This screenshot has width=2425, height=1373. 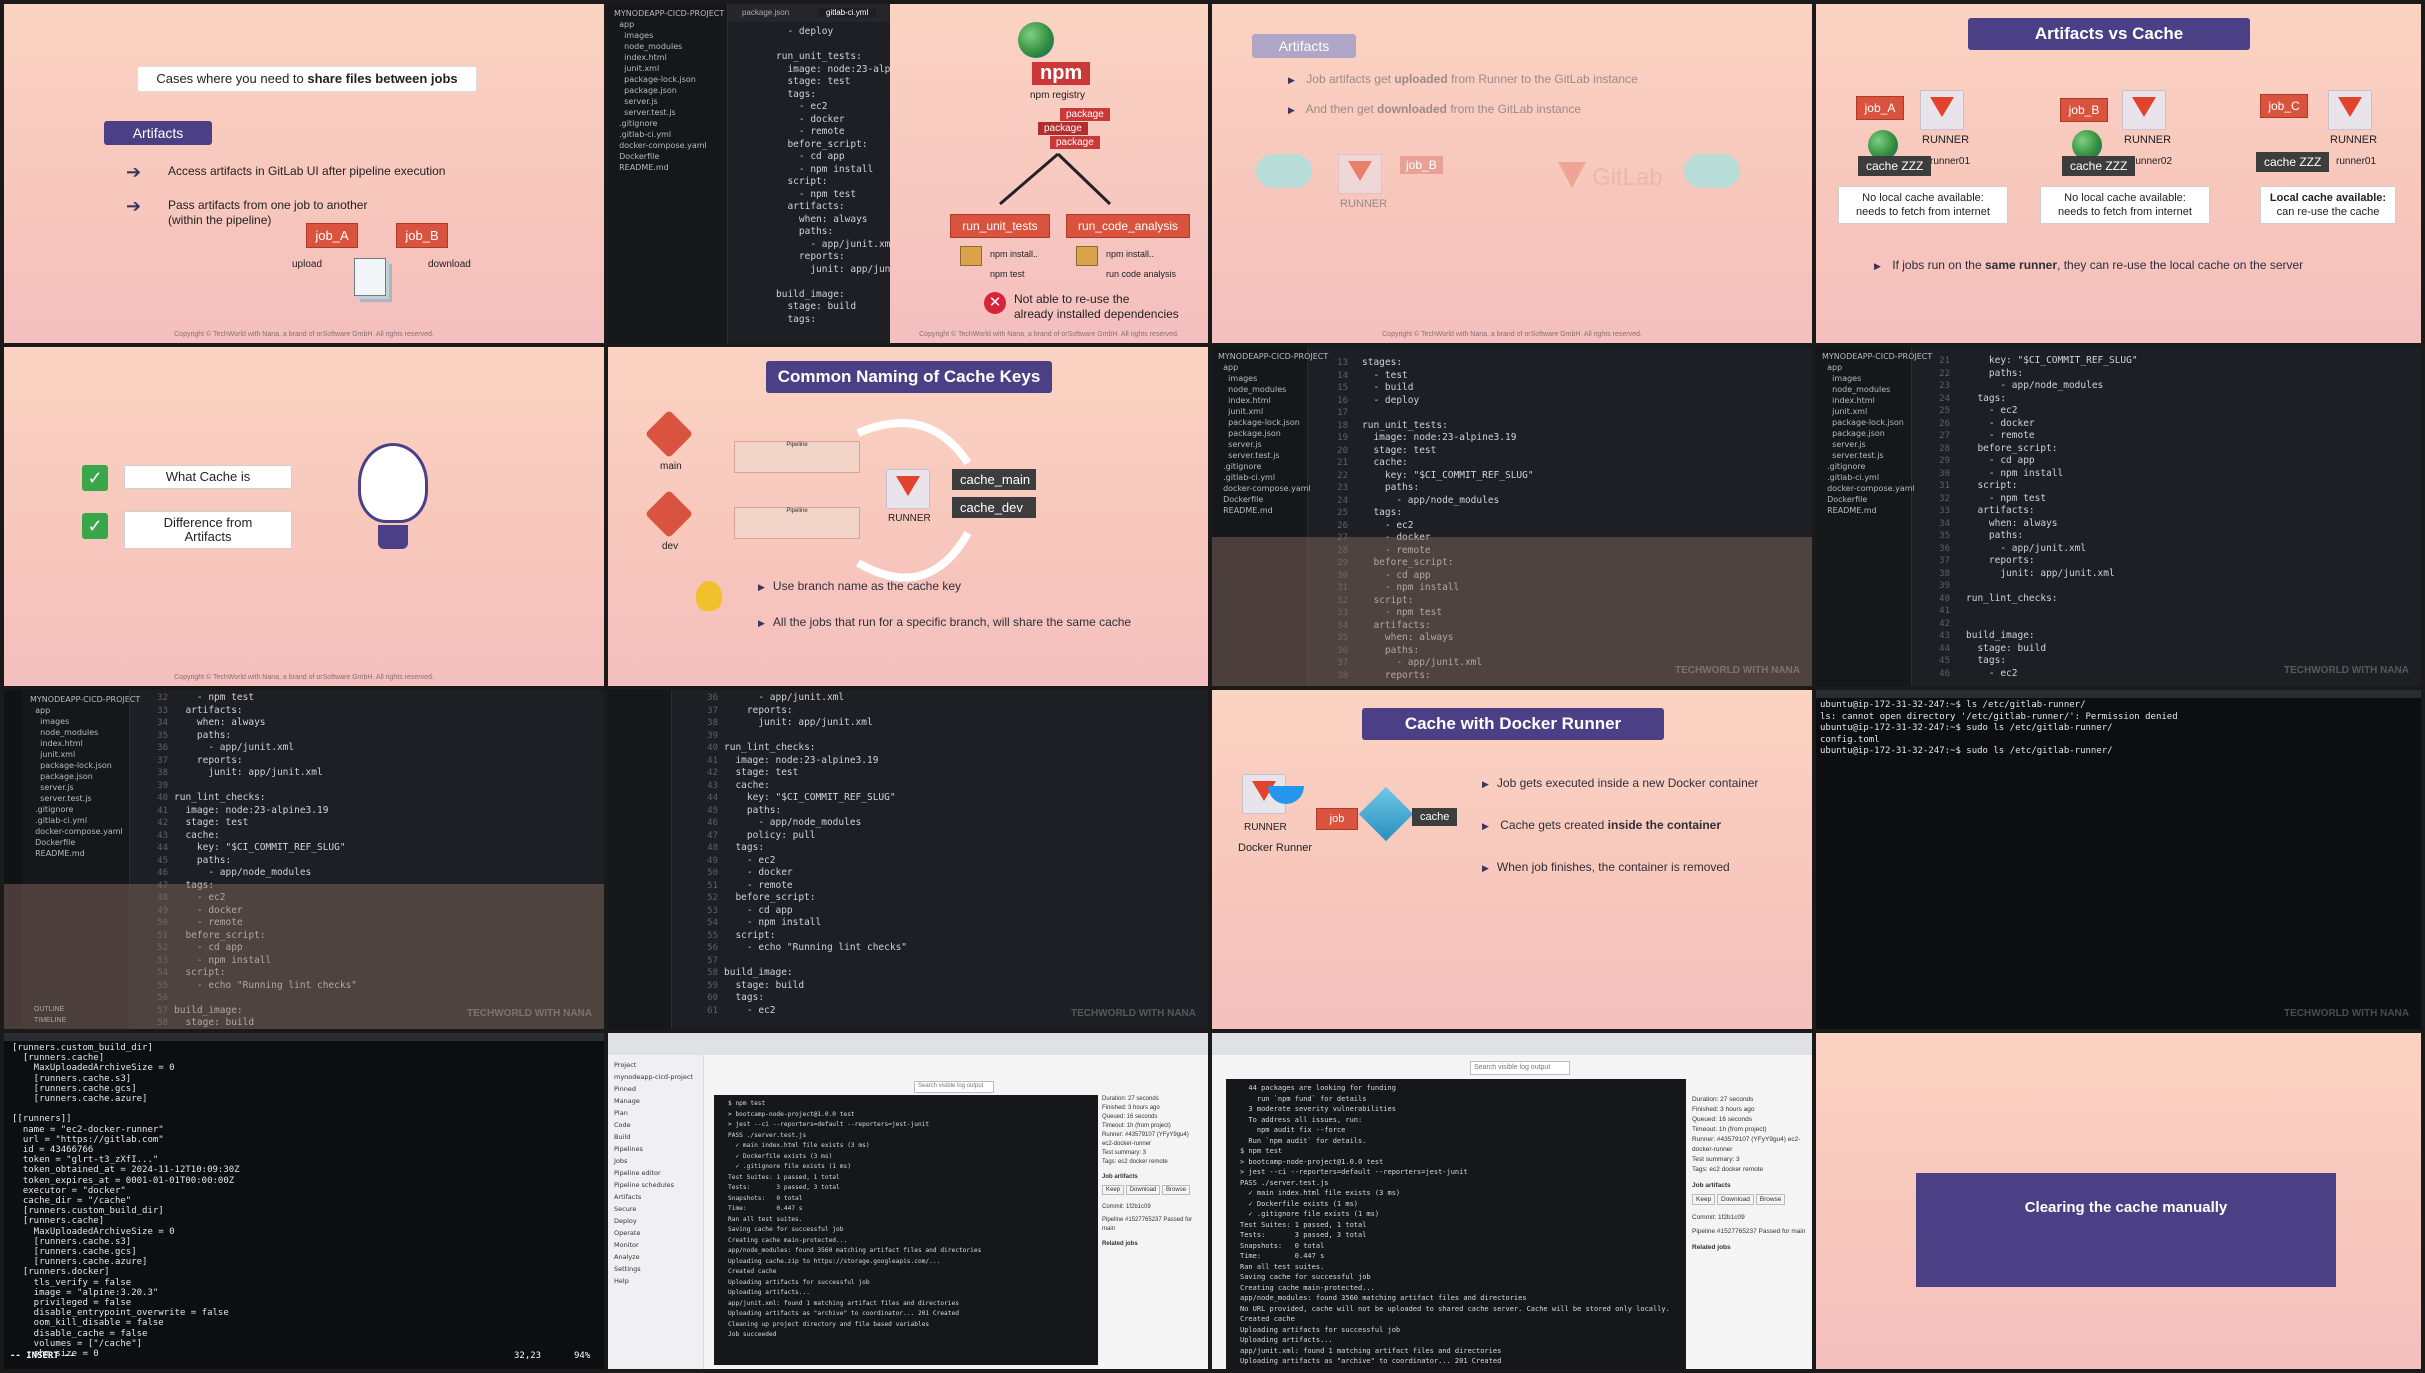 What do you see at coordinates (1282, 1266) in the screenshot?
I see `log-line: Ran all test suites.` at bounding box center [1282, 1266].